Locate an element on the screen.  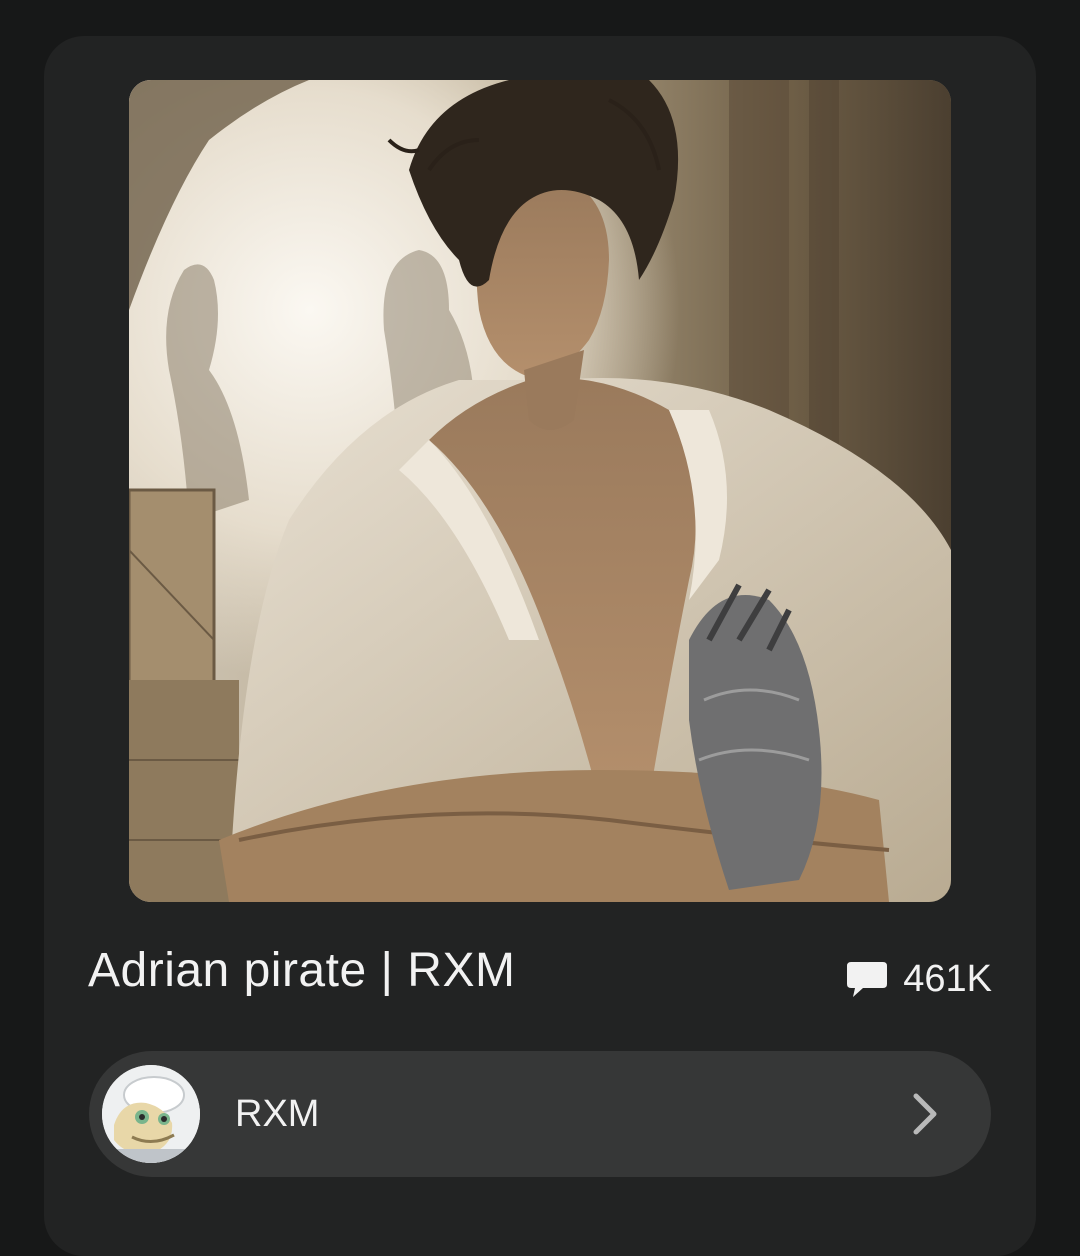
creator-avatar is located at coordinates (151, 1114).